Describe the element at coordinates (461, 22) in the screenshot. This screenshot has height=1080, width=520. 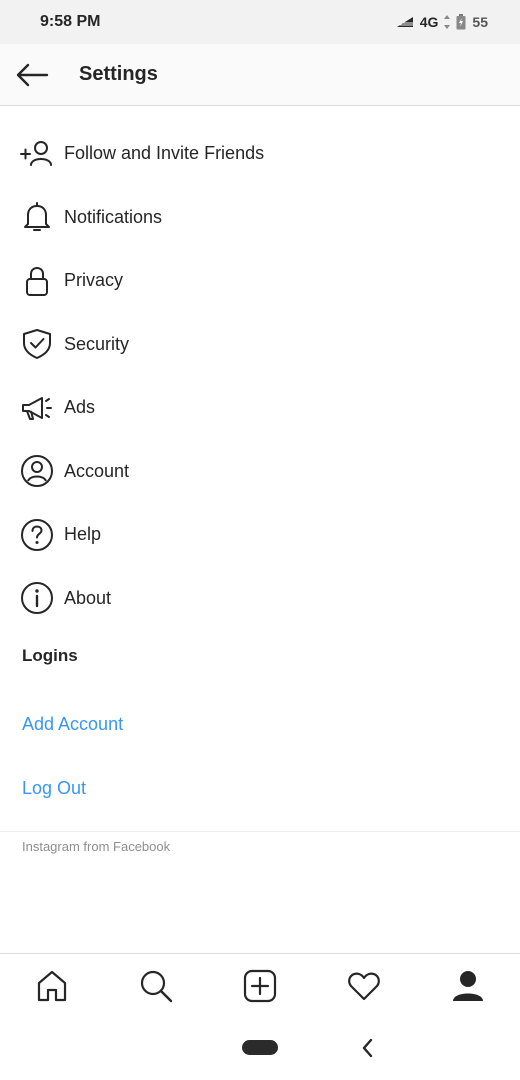
I see `battery-icon` at that location.